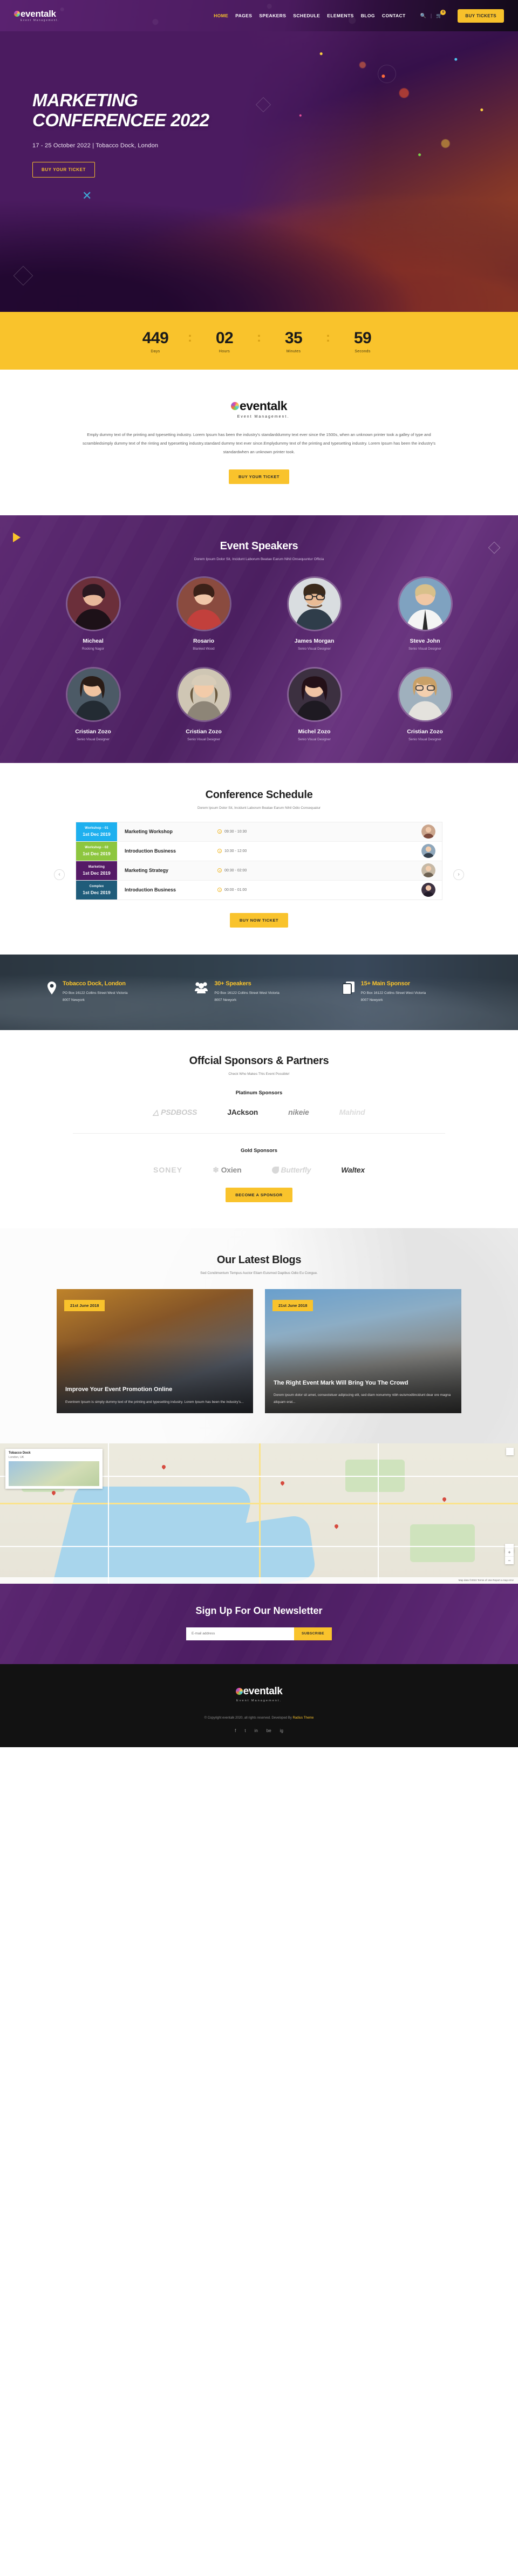  Describe the element at coordinates (458, 874) in the screenshot. I see `schedule-next-button: ›` at that location.